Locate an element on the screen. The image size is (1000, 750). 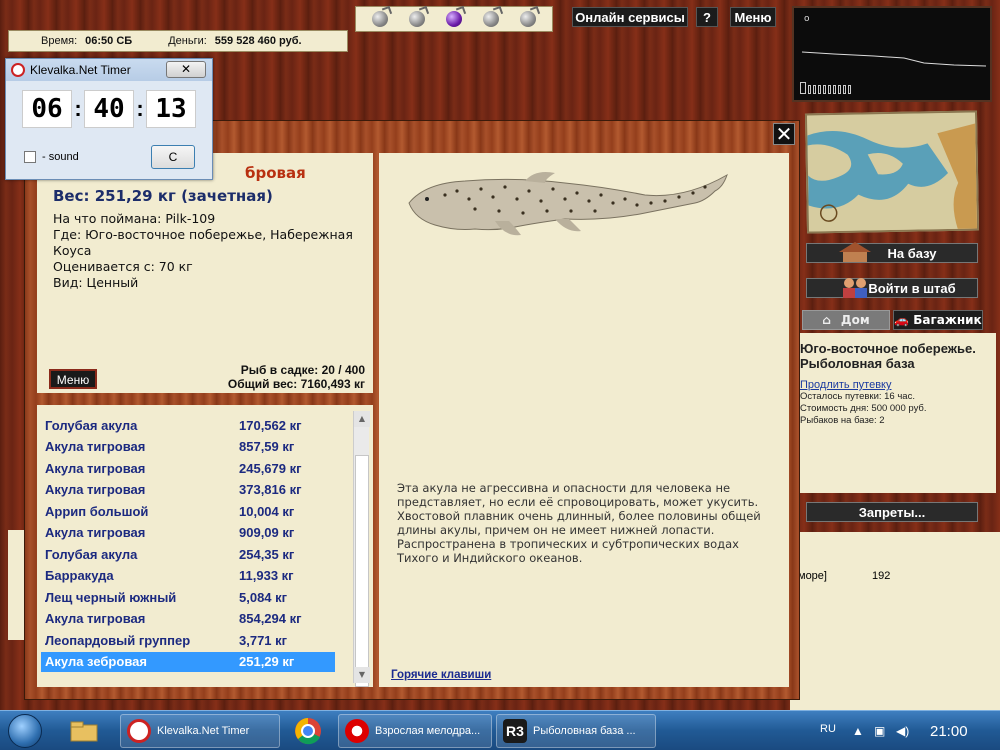
task-timer: Klevalka.Net Timer is located at coordinates (200, 731).